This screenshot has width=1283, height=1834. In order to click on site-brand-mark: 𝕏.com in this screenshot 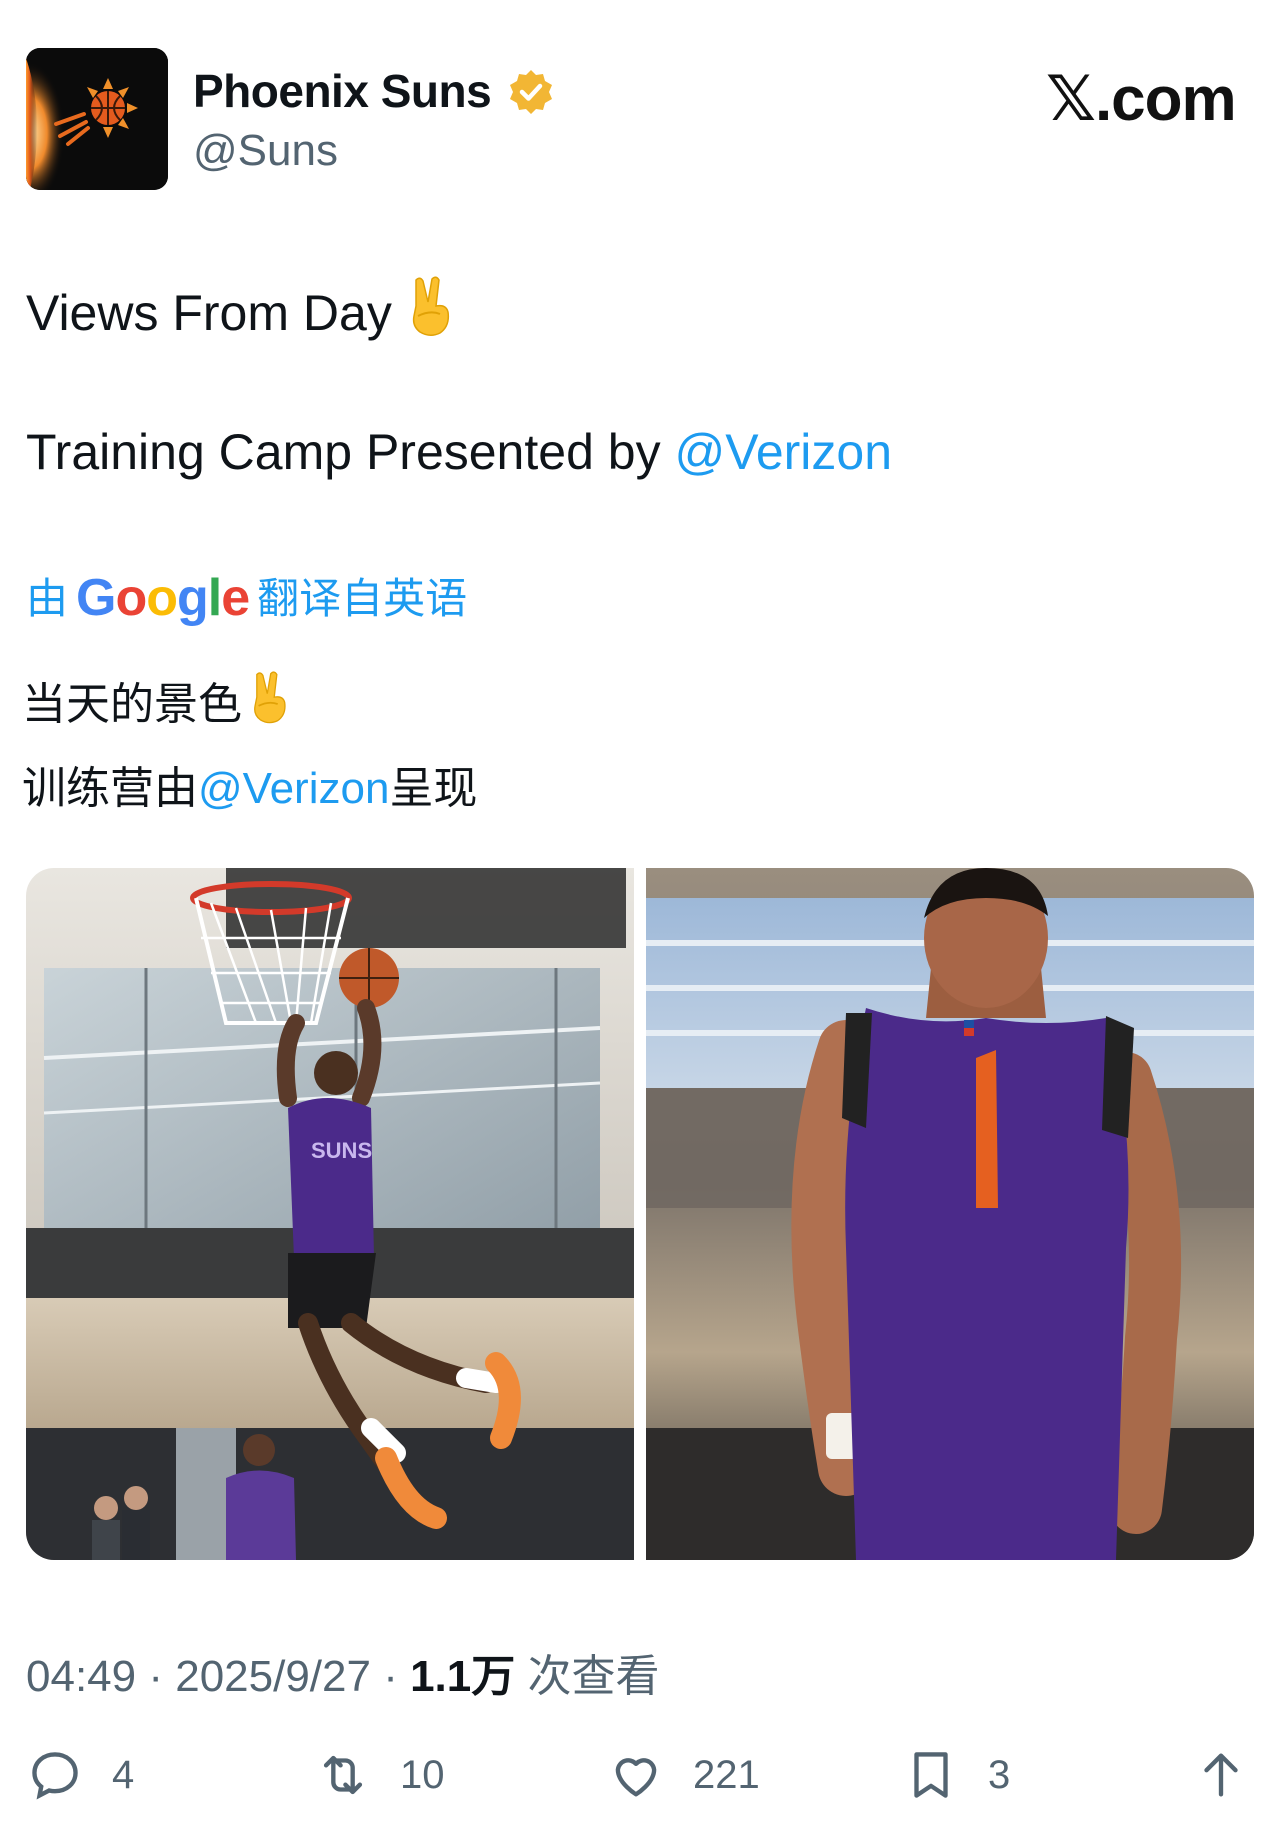, I will do `click(1141, 98)`.